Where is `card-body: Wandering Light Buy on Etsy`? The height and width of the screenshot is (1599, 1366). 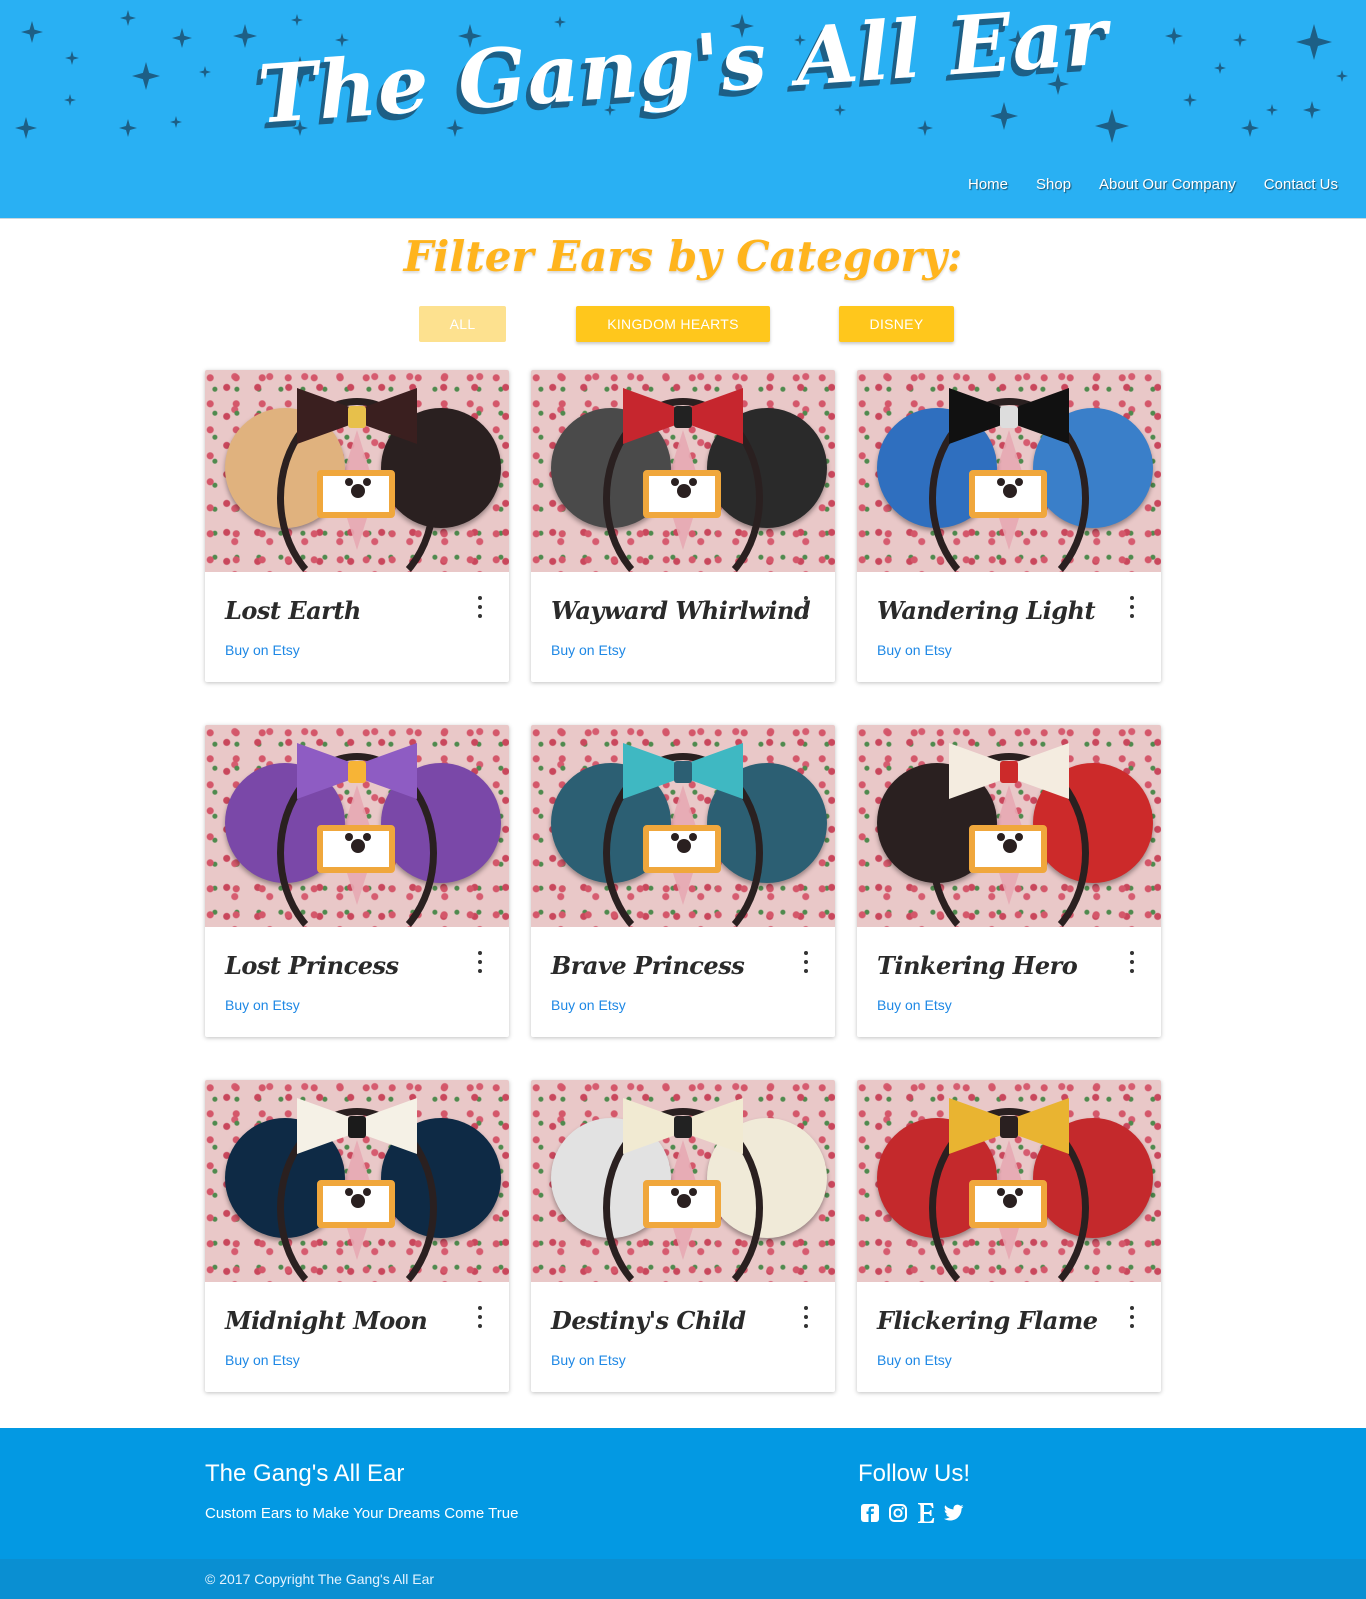 card-body: Wandering Light Buy on Etsy is located at coordinates (1009, 627).